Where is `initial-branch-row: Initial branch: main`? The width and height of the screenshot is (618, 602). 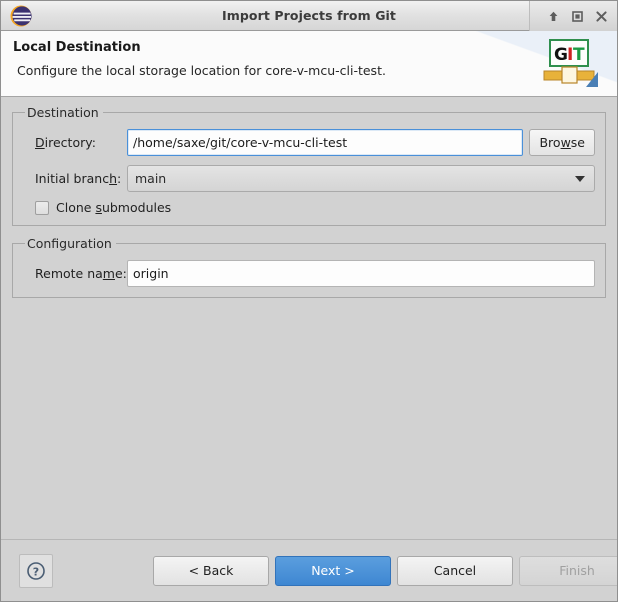 initial-branch-row: Initial branch: main is located at coordinates (309, 178).